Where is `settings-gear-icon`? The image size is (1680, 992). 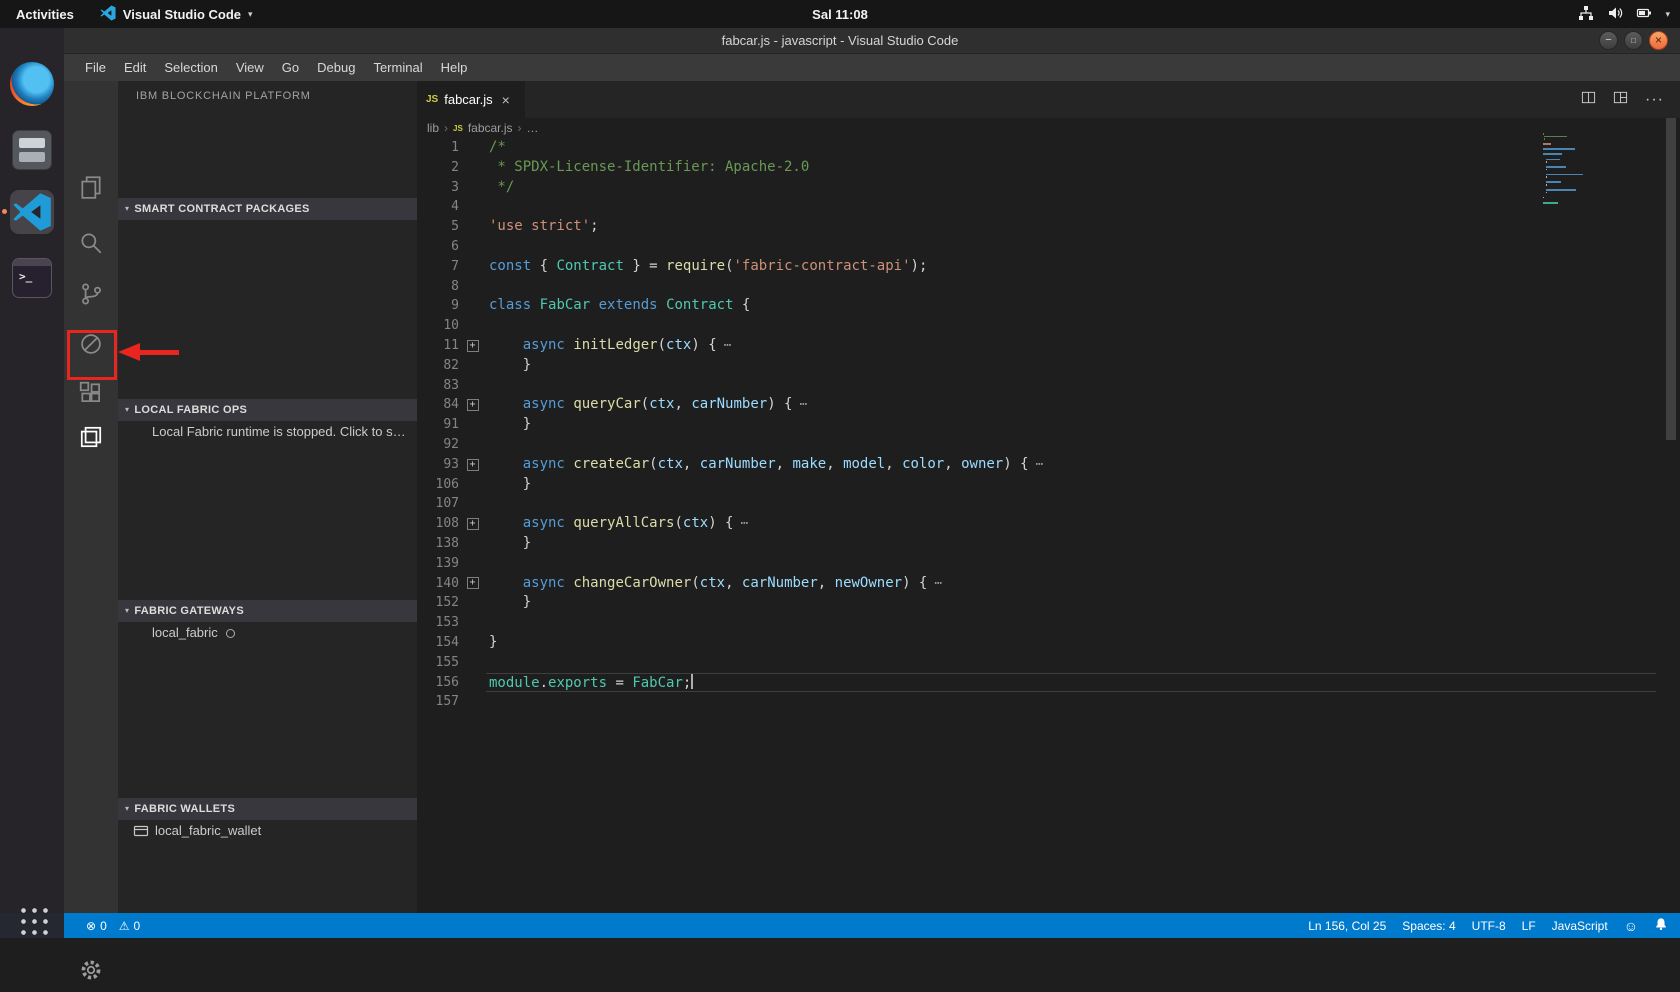
settings-gear-icon is located at coordinates (91, 970).